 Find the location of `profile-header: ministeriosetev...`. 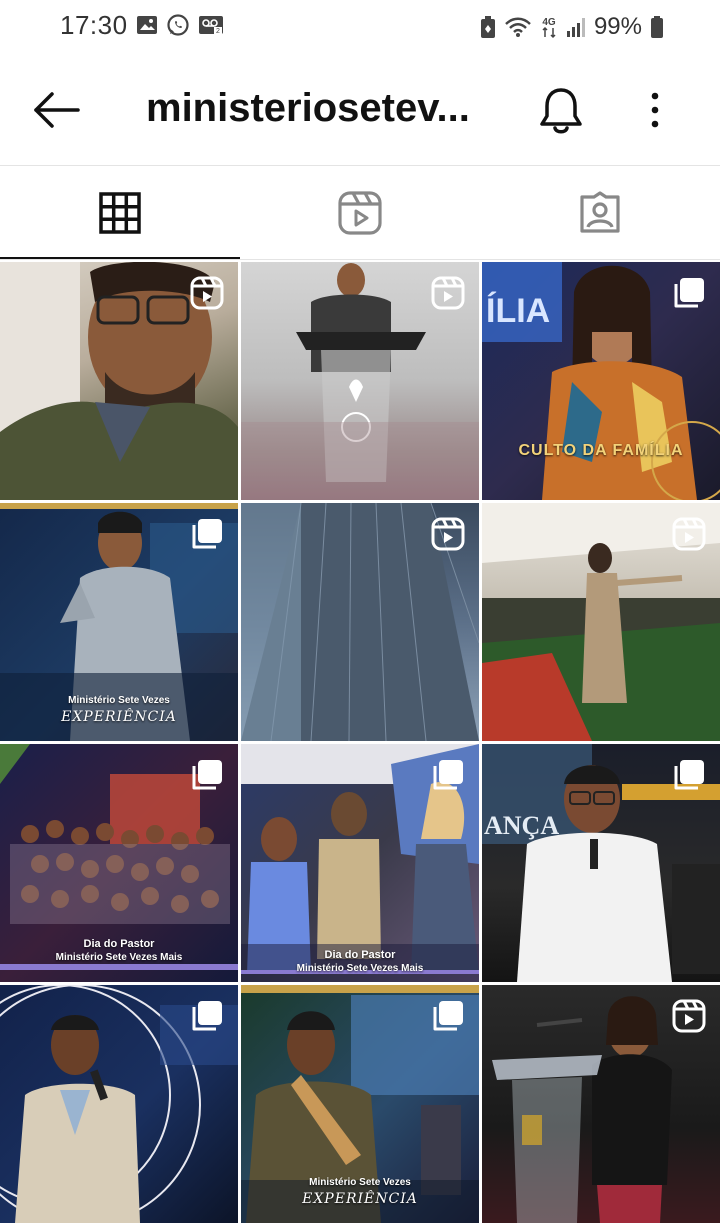

profile-header: ministeriosetev... is located at coordinates (360, 112).